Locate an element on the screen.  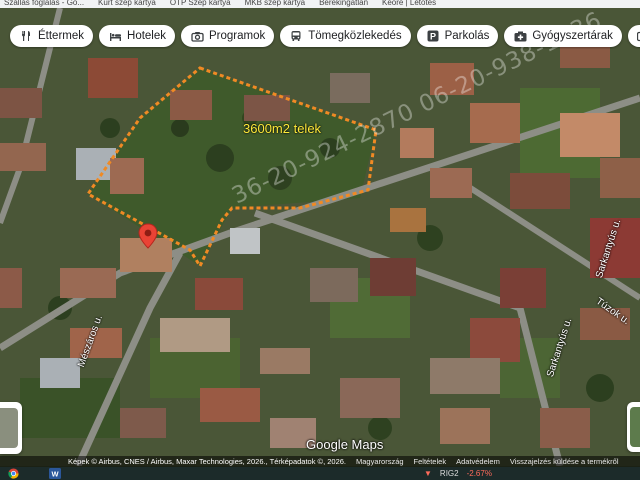
chip-restaurants: Éttermek is located at coordinates (52, 36).